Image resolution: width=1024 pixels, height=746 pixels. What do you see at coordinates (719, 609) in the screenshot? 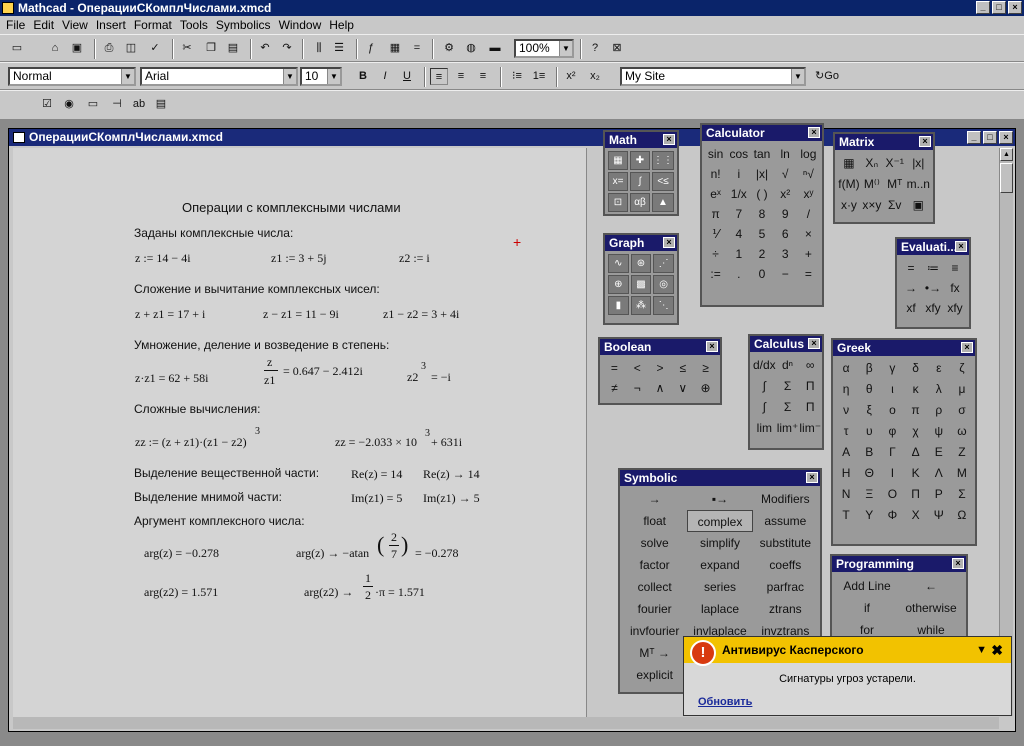
I see `symbolic-key: laplace` at bounding box center [719, 609].